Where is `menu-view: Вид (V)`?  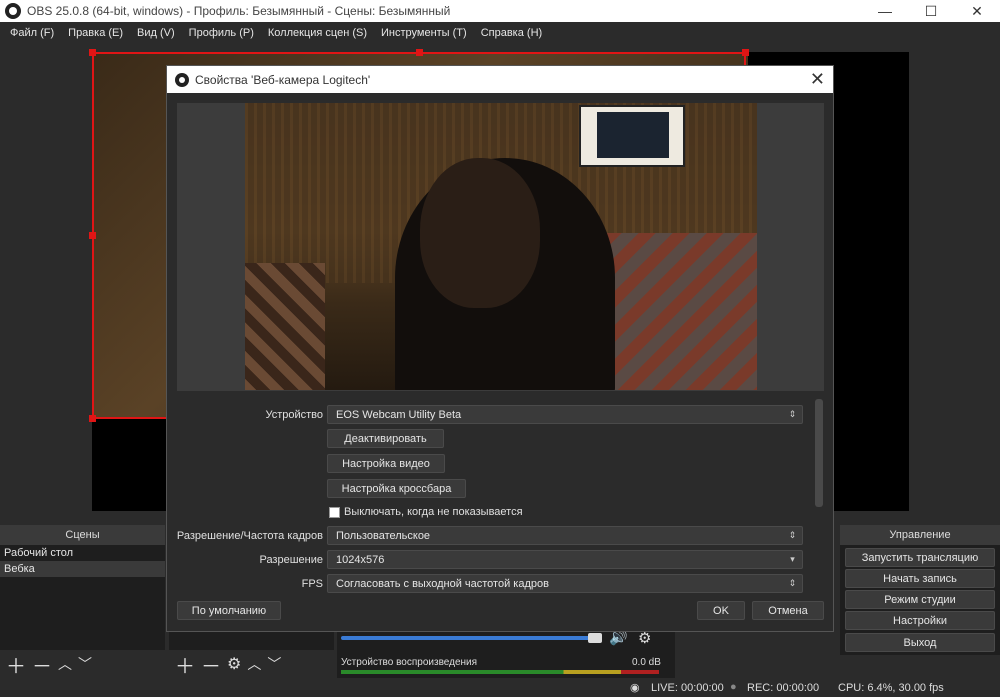
menu-view: Вид (V) is located at coordinates (156, 33).